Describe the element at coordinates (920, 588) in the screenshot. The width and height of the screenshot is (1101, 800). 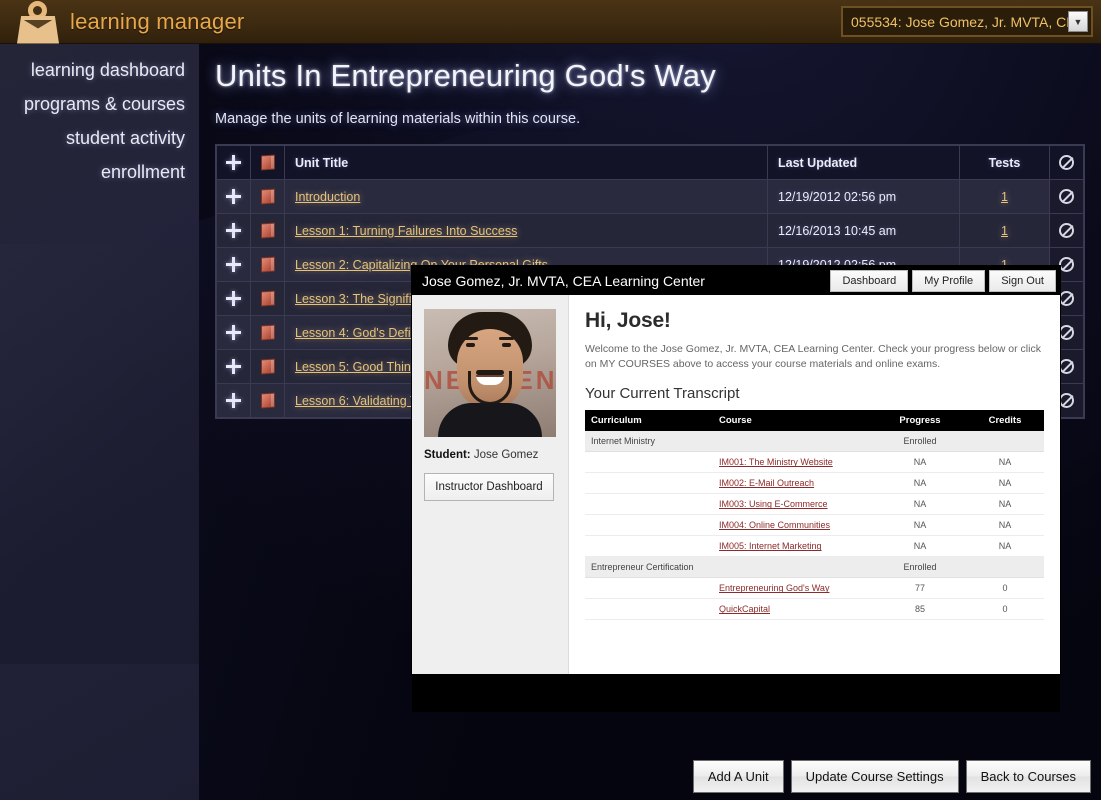
I see `course-progress: 77` at that location.